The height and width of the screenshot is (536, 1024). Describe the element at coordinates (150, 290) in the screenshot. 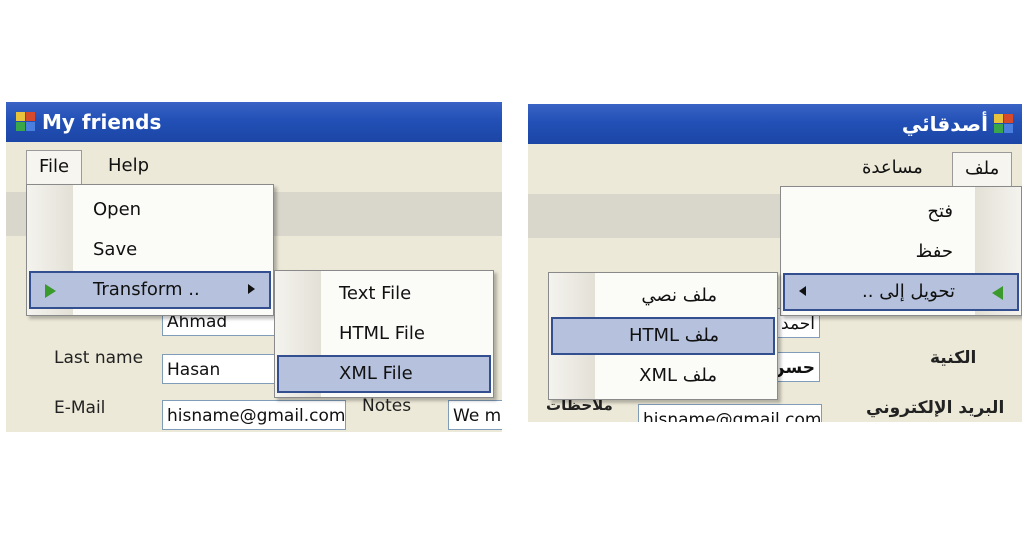

I see `menu-item-transform: Transform ..` at that location.